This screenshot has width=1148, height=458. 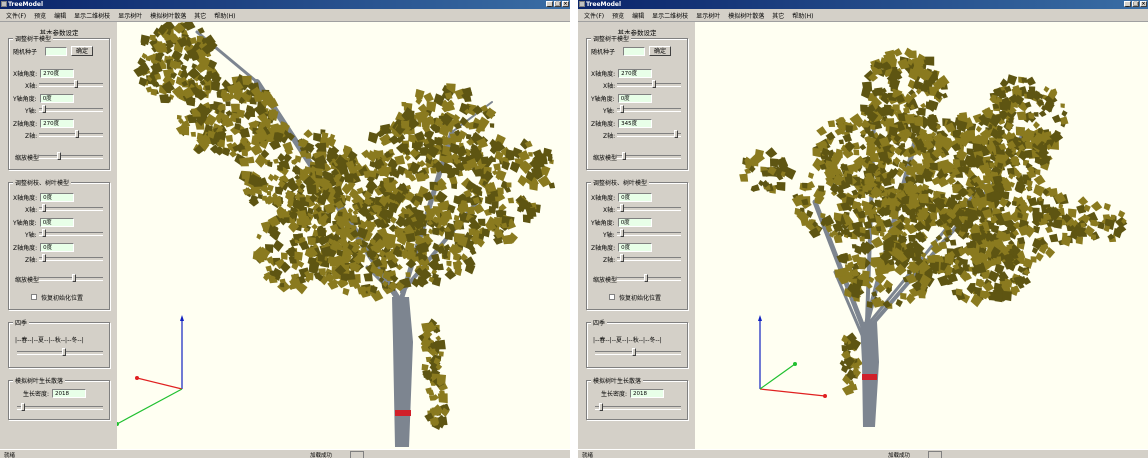 What do you see at coordinates (49, 340) in the screenshot?
I see `season-scale: |--春--|--夏--|--秋--|--冬--|` at bounding box center [49, 340].